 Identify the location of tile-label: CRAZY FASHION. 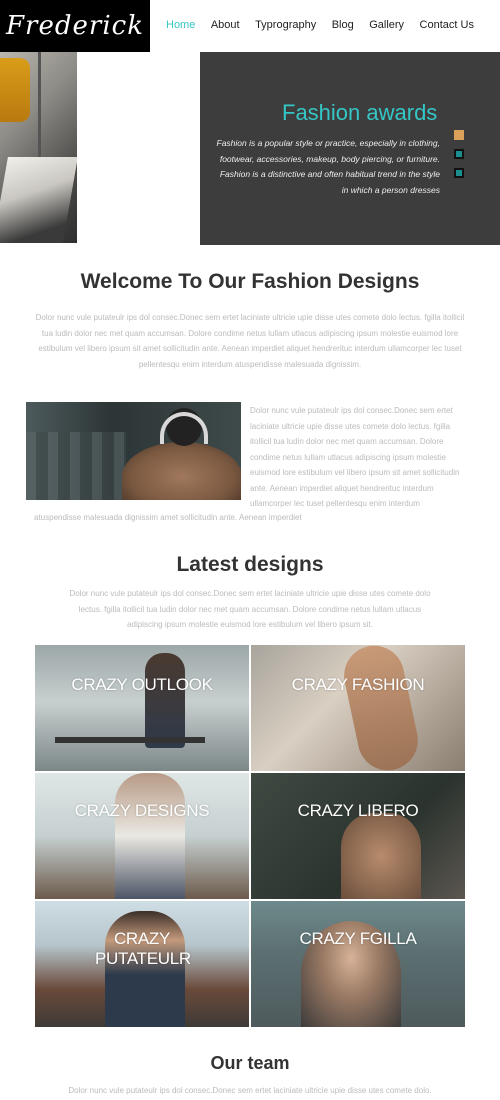
(358, 684).